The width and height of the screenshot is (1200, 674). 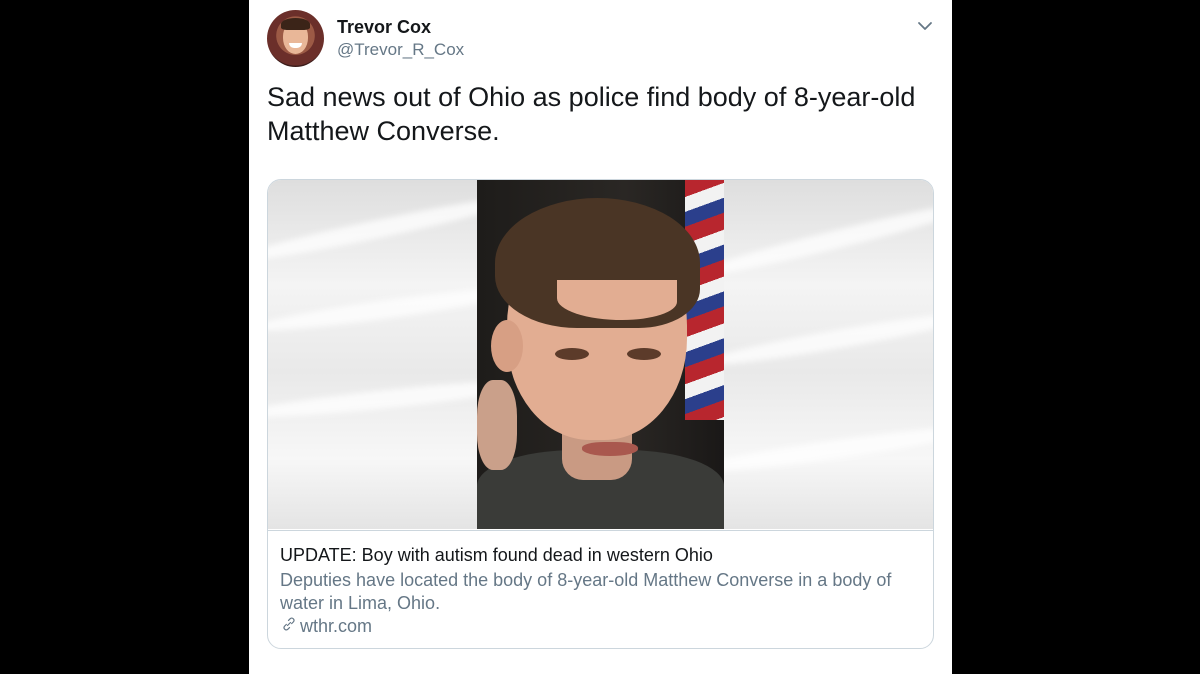 What do you see at coordinates (497, 425) in the screenshot?
I see `hand` at bounding box center [497, 425].